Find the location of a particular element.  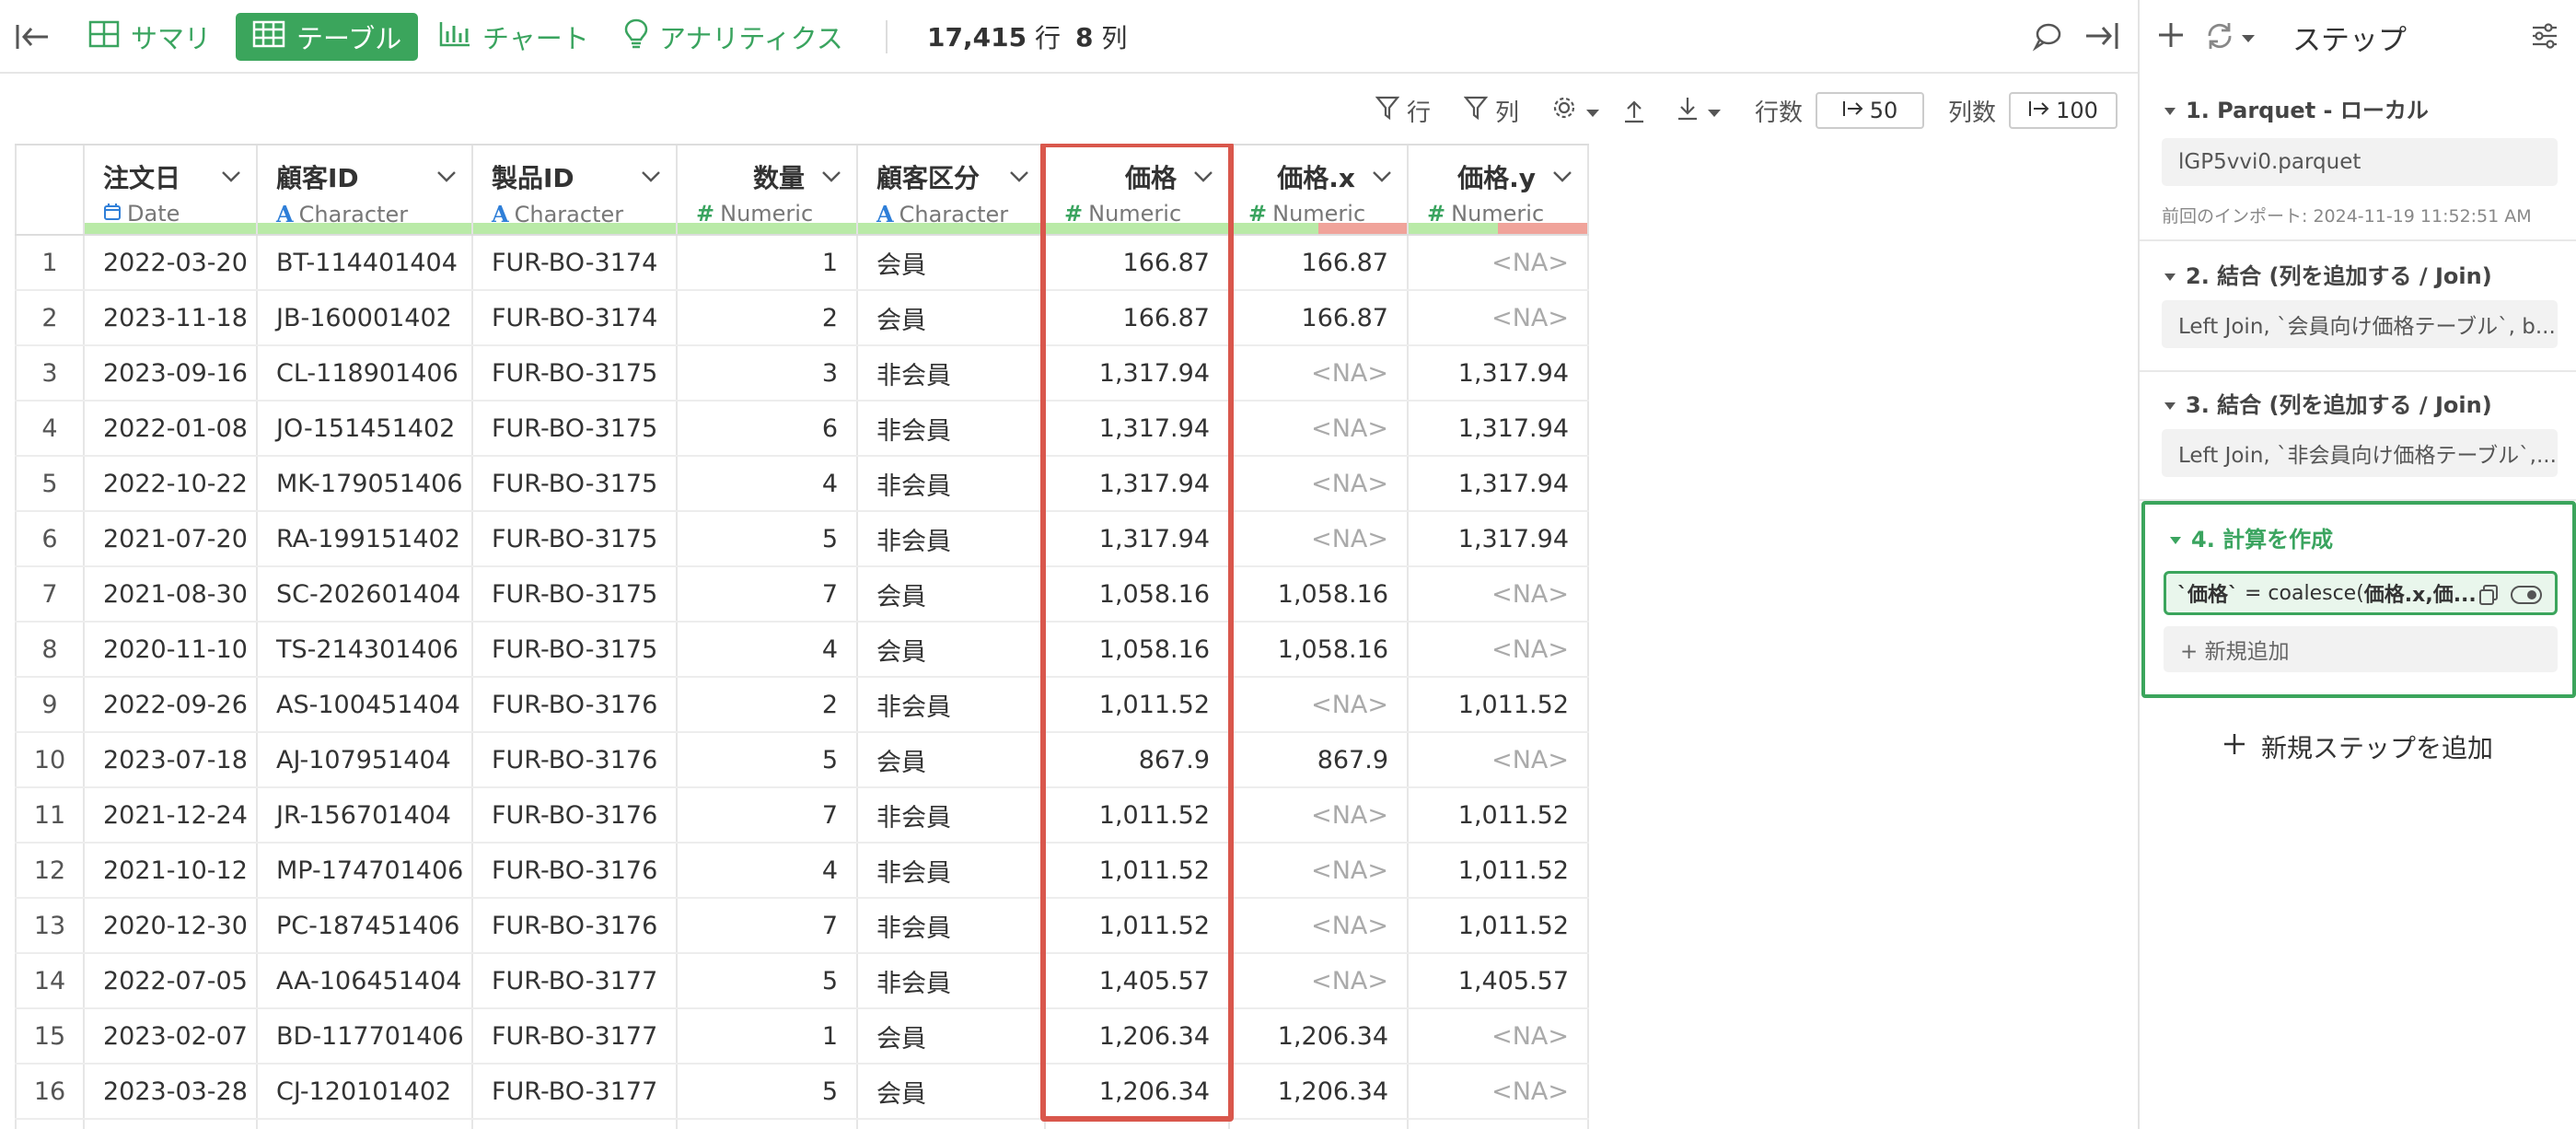

table-cell: 2023-02-07 is located at coordinates (171, 1036).